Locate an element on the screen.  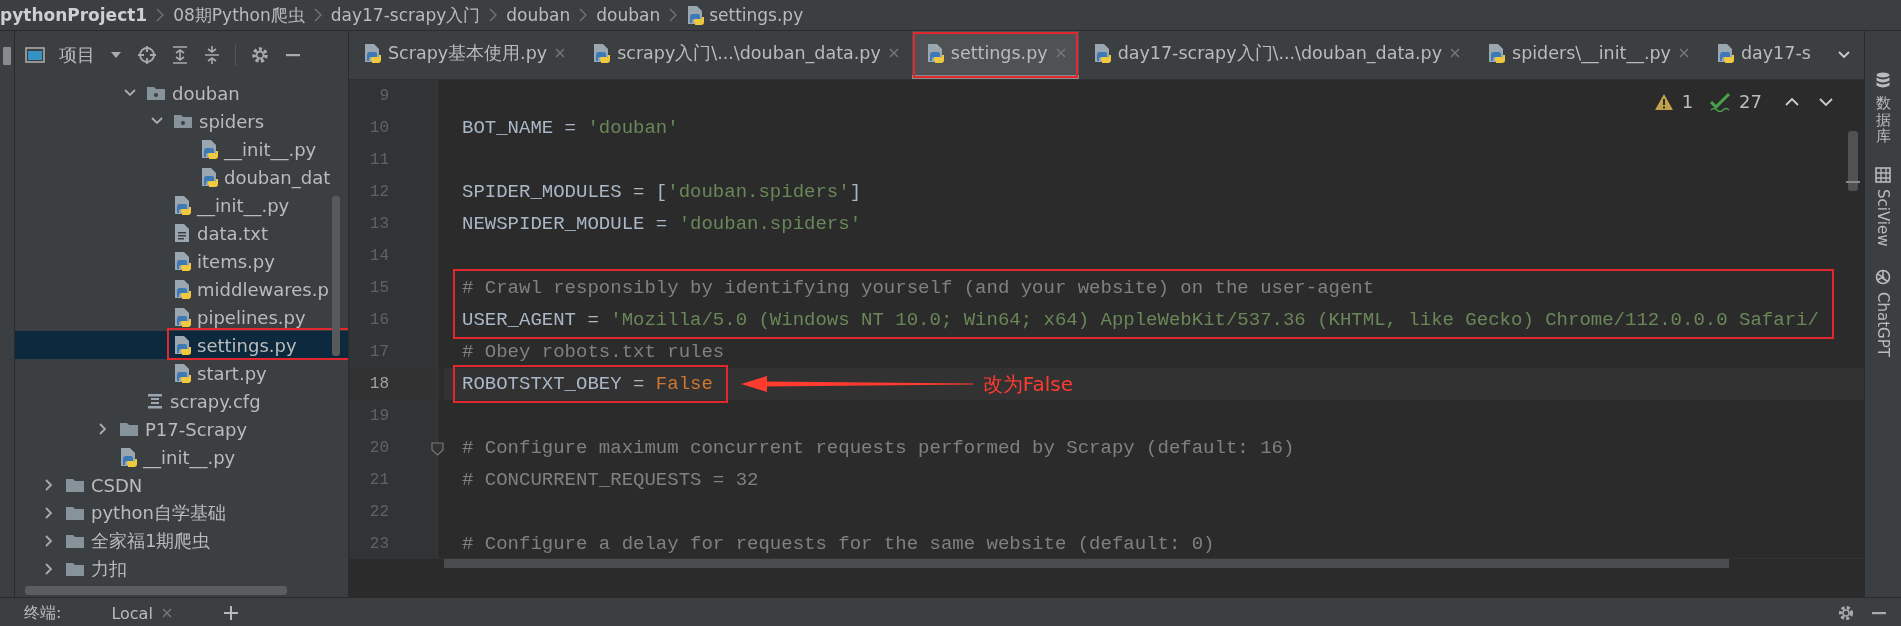
project-tool-icon is located at coordinates (7, 56).